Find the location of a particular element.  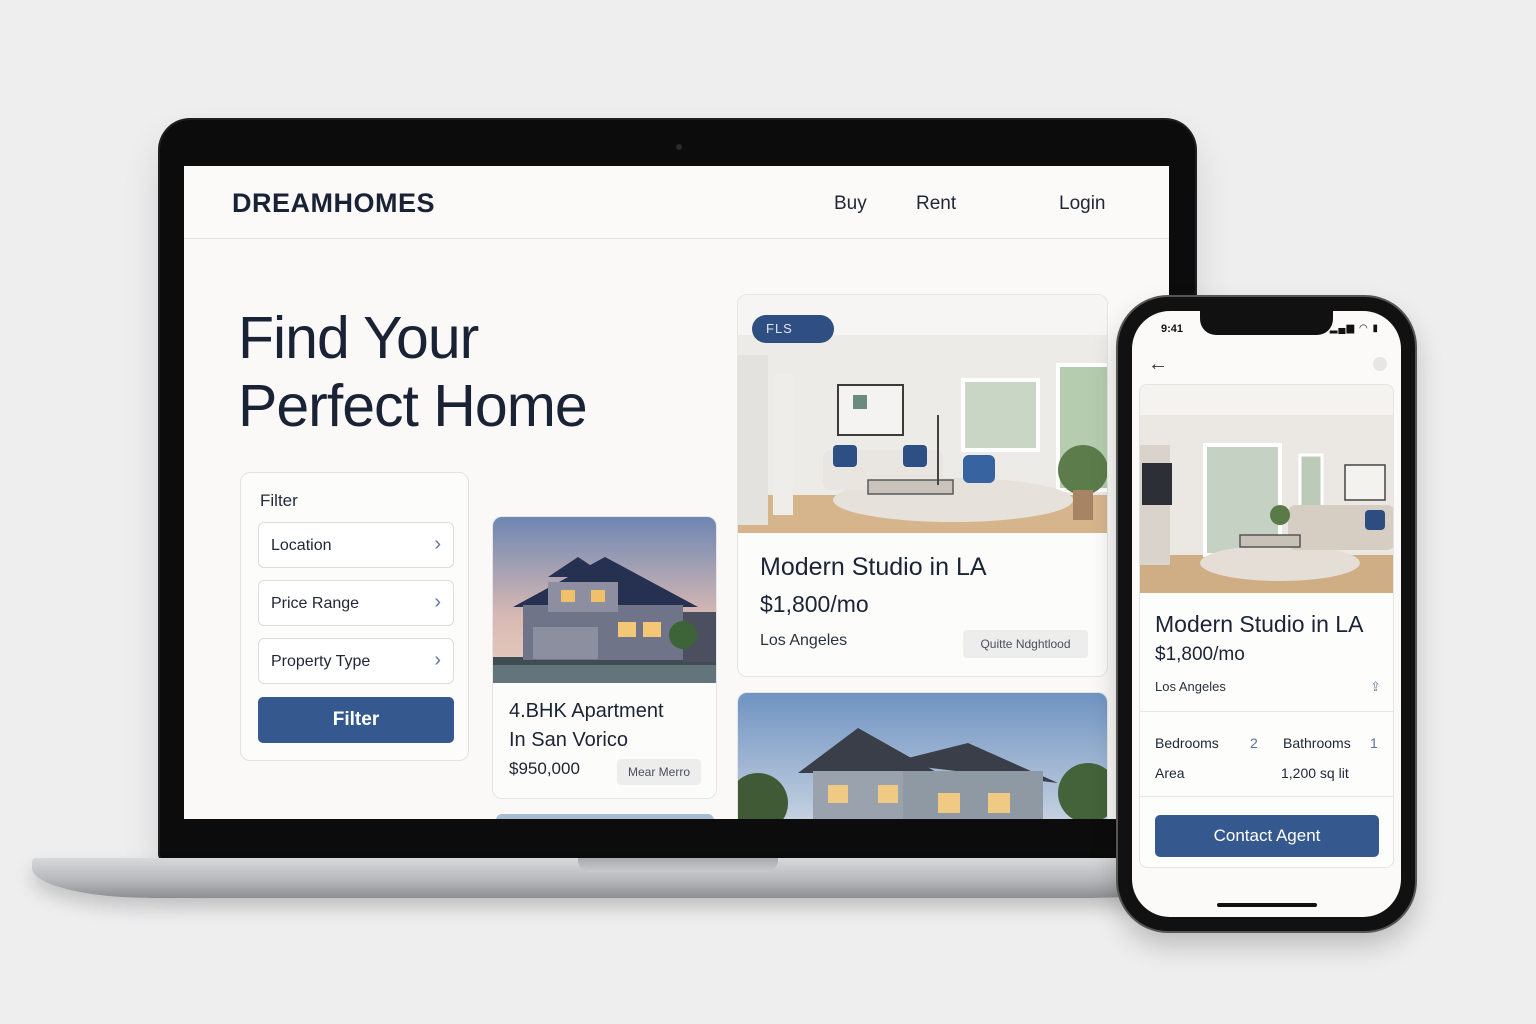

filter-button: Filter is located at coordinates (356, 720).